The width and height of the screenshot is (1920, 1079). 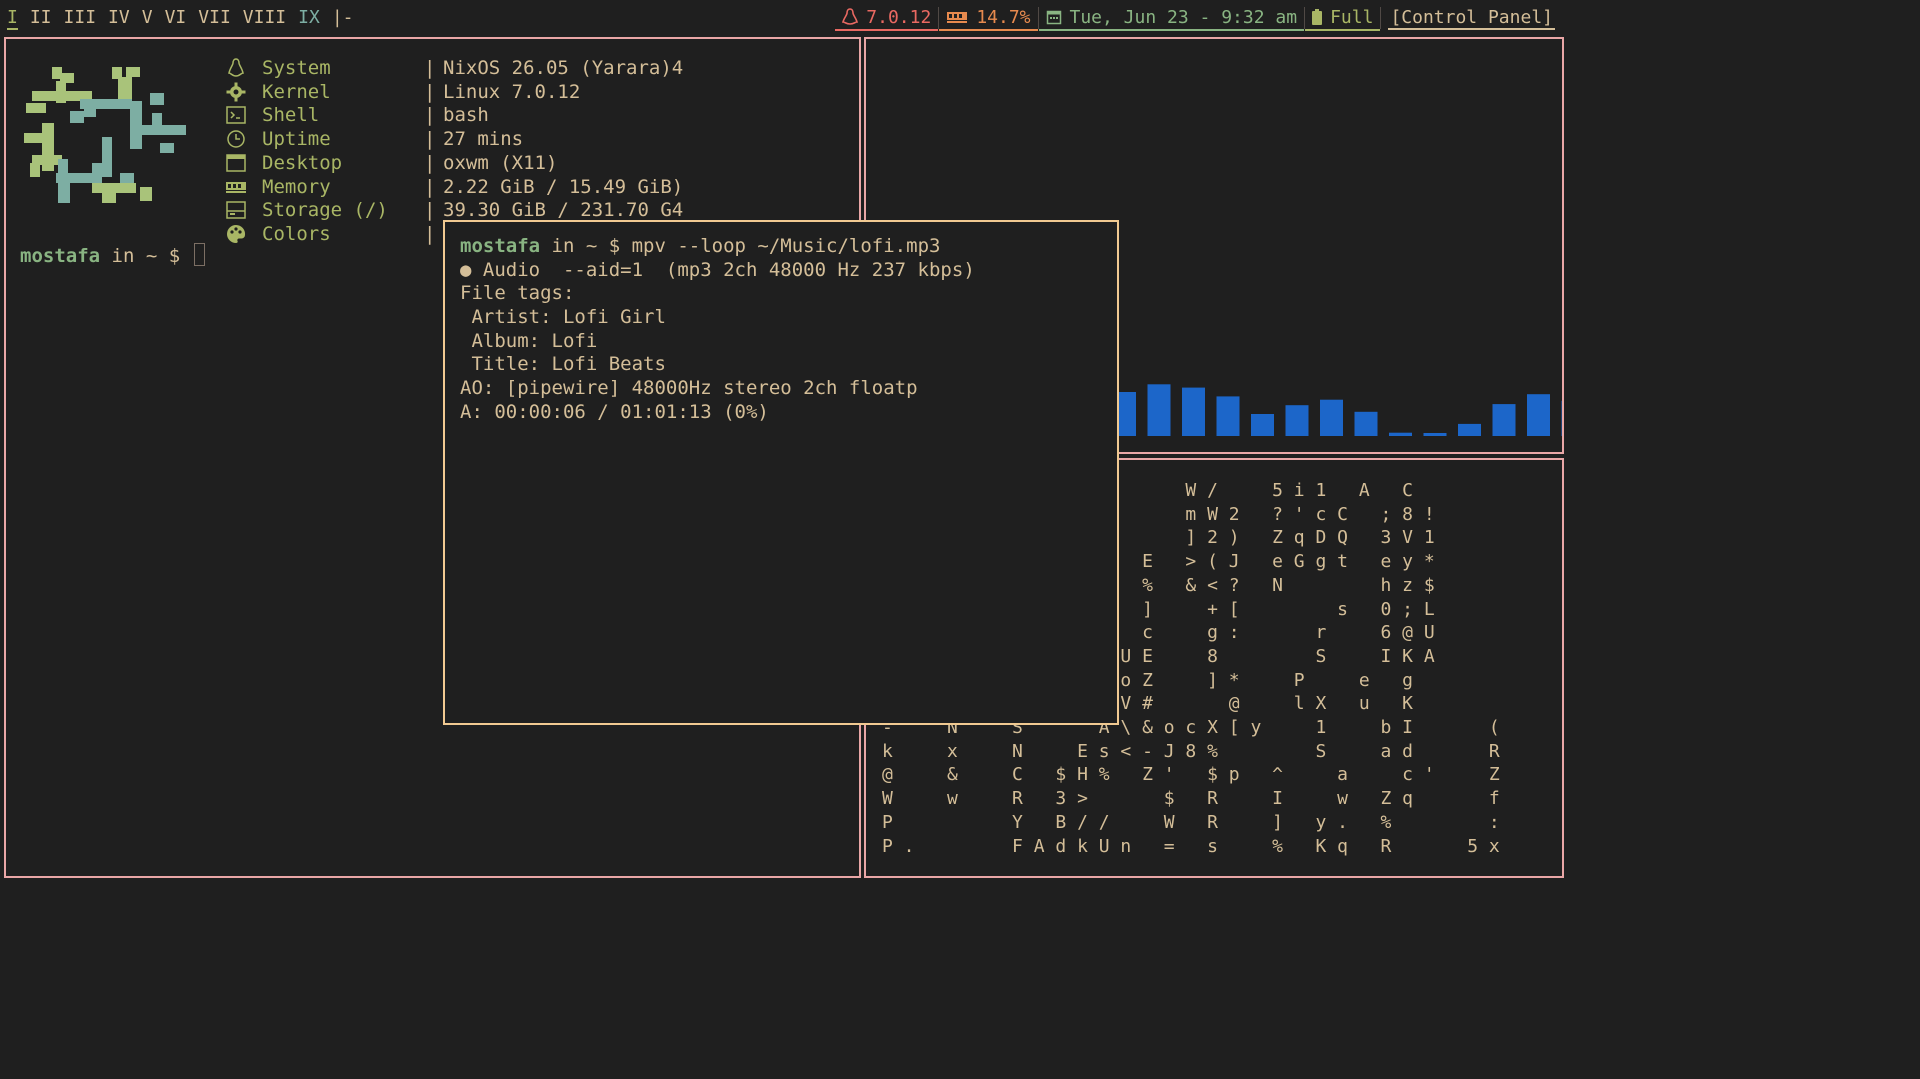 I want to click on mpv-output-line: Title: Lofi Beats, so click(x=563, y=364).